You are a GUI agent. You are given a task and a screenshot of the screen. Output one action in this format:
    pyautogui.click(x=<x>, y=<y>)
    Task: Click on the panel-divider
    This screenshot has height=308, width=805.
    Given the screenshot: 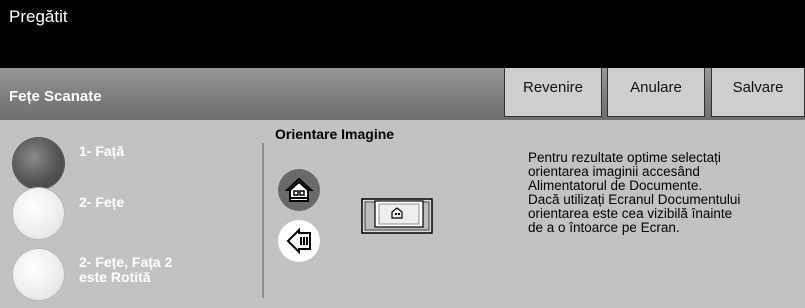 What is the action you would take?
    pyautogui.click(x=263, y=220)
    